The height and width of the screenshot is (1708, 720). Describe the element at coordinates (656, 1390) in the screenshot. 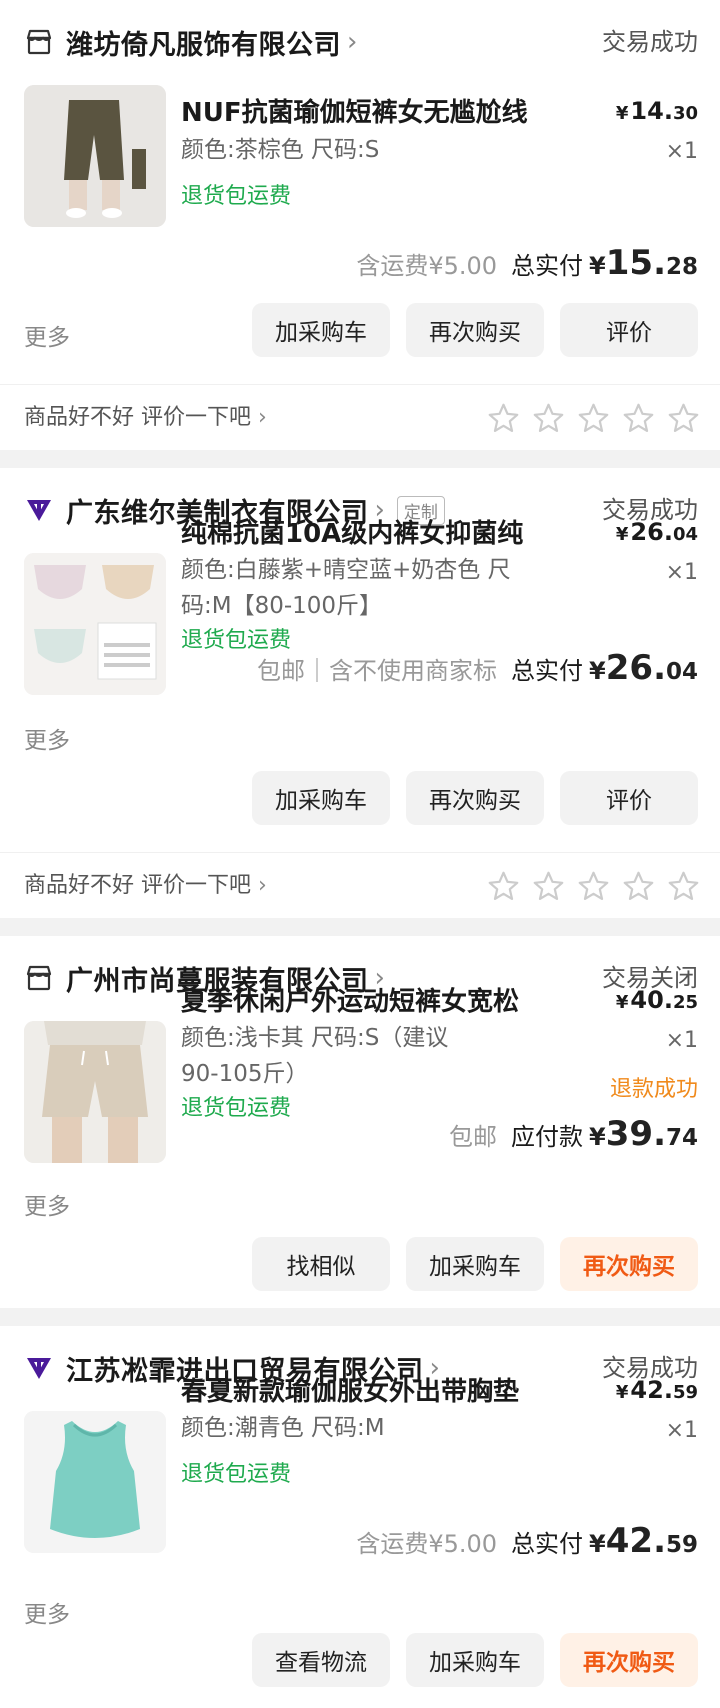

I see `unit-price: ¥42.59` at that location.